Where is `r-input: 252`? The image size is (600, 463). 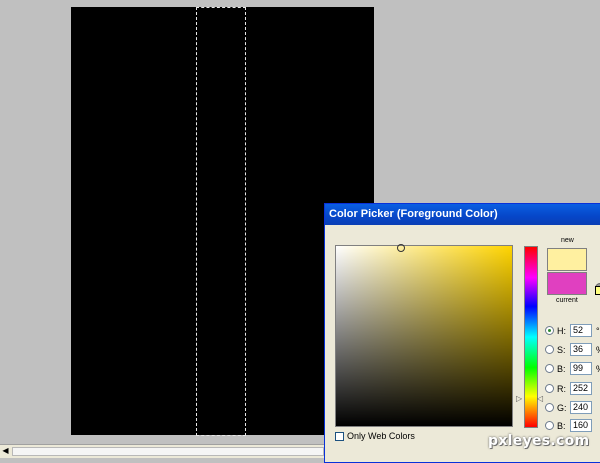 r-input: 252 is located at coordinates (581, 388).